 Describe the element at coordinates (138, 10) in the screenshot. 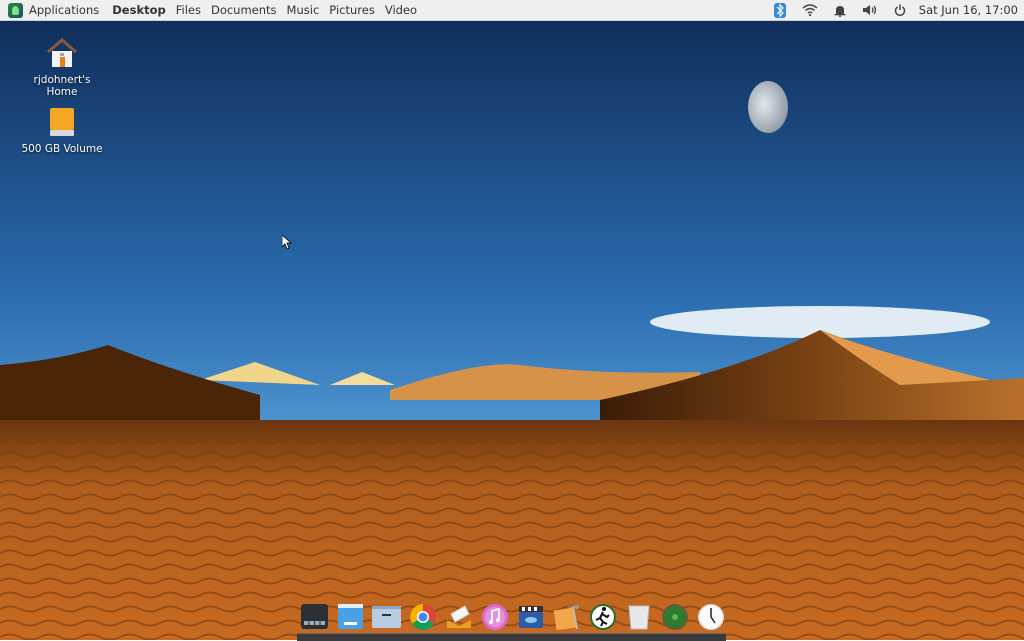

I see `place-desktop: Desktop` at that location.